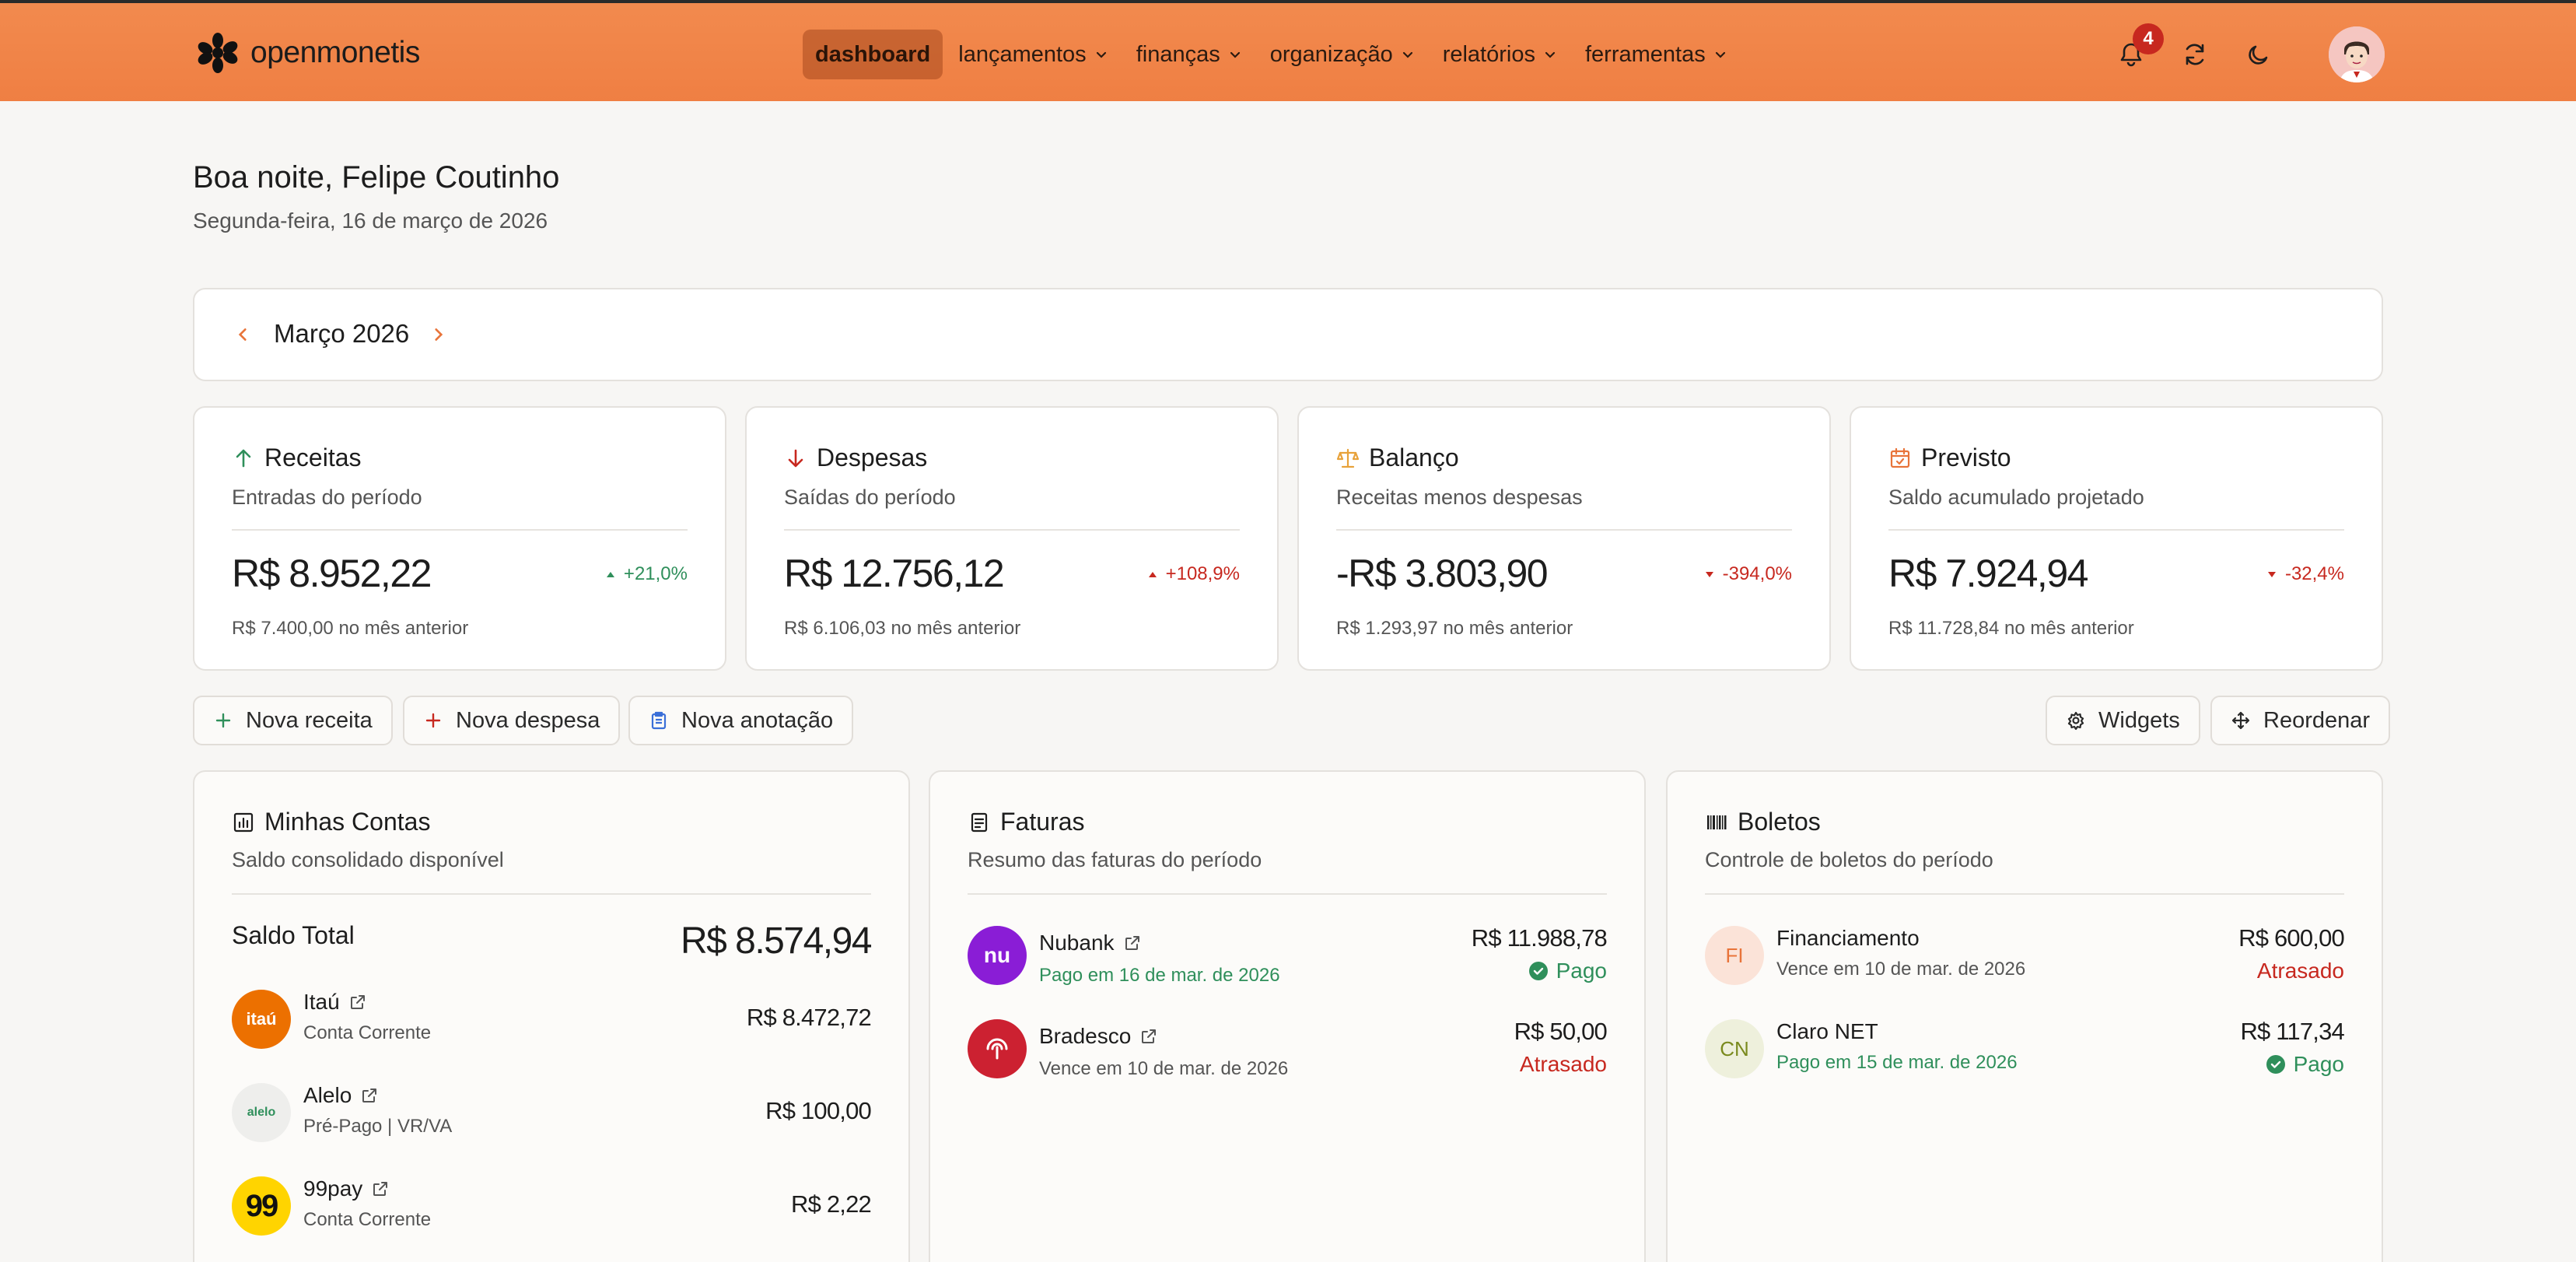 Image resolution: width=2576 pixels, height=1262 pixels. Describe the element at coordinates (2240, 721) in the screenshot. I see `move-icon` at that location.